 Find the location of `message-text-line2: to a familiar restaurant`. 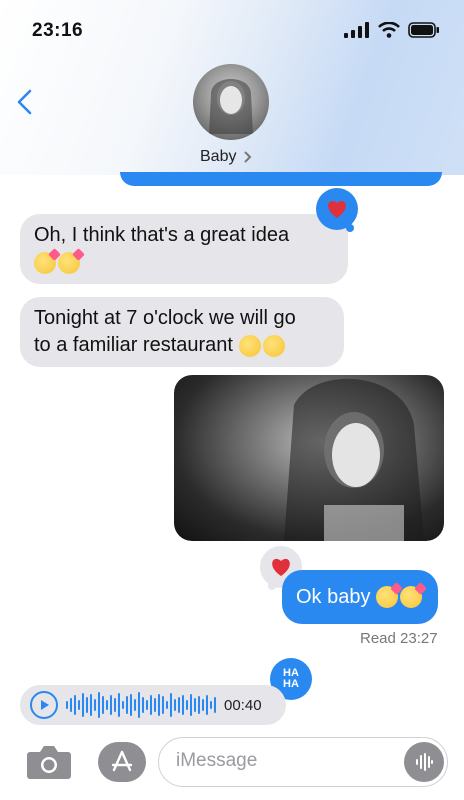

message-text-line2: to a familiar restaurant is located at coordinates (182, 345).